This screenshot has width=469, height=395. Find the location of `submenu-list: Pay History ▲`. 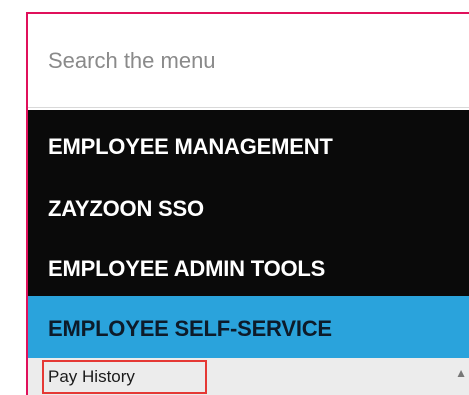

submenu-list: Pay History ▲ is located at coordinates (248, 376).